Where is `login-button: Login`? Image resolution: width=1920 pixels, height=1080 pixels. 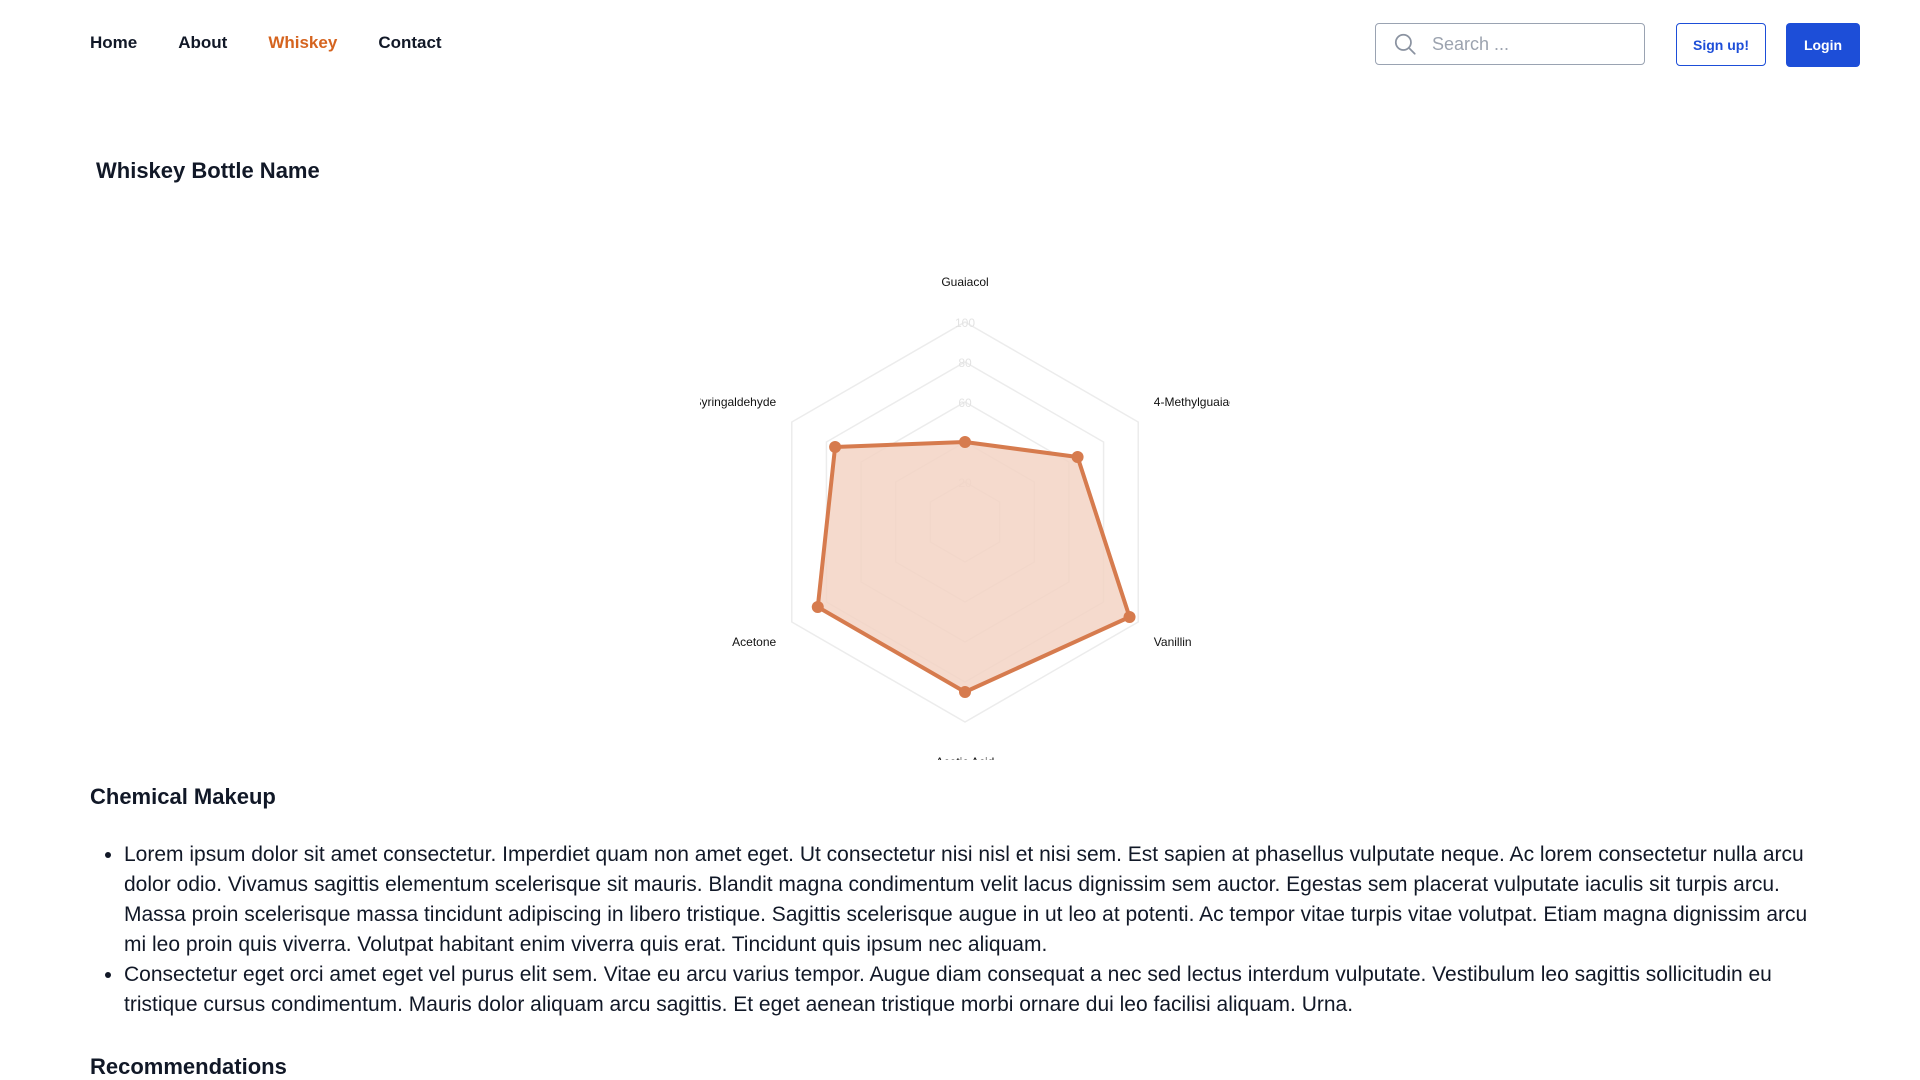 login-button: Login is located at coordinates (1823, 45).